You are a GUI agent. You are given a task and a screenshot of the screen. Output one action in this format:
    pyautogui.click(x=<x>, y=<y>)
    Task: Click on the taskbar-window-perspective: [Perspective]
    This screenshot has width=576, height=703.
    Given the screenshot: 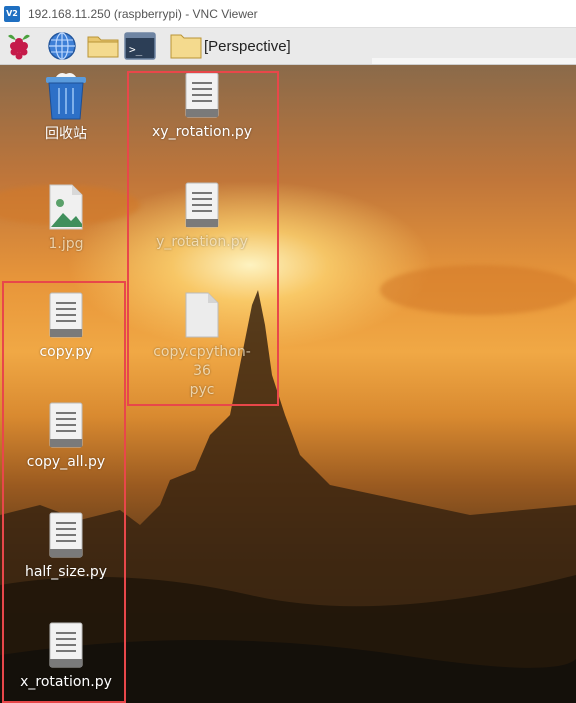 What is the action you would take?
    pyautogui.click(x=230, y=46)
    